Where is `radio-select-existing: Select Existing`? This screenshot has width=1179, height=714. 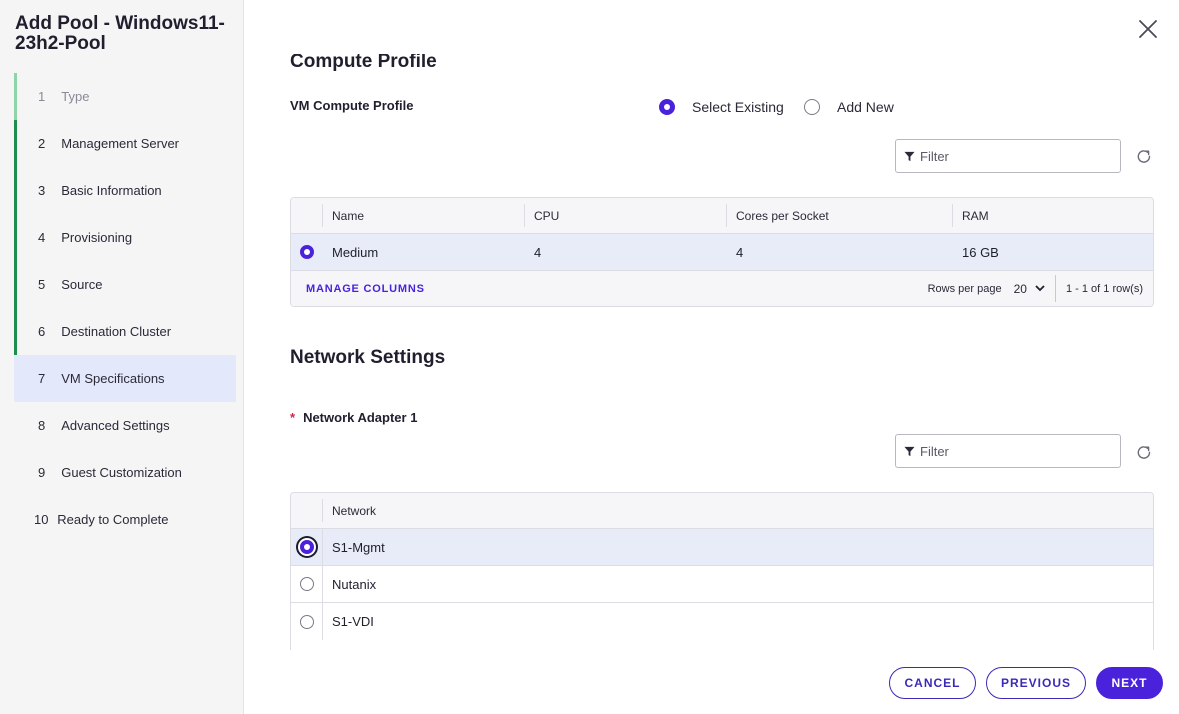 radio-select-existing: Select Existing is located at coordinates (721, 107).